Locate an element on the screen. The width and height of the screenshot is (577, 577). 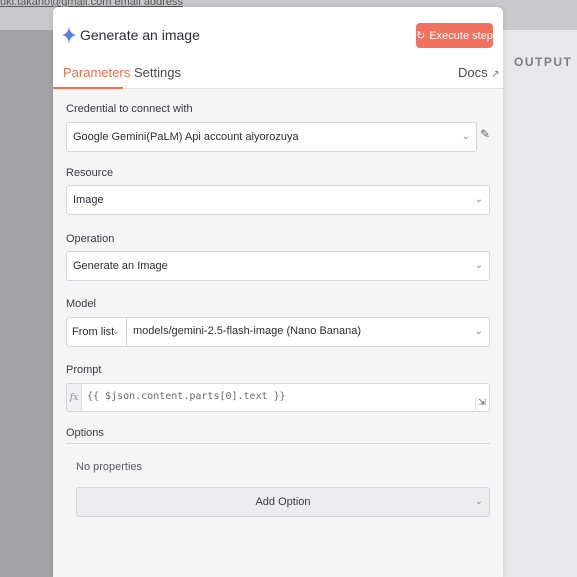
resource-value: Image is located at coordinates (88, 200).